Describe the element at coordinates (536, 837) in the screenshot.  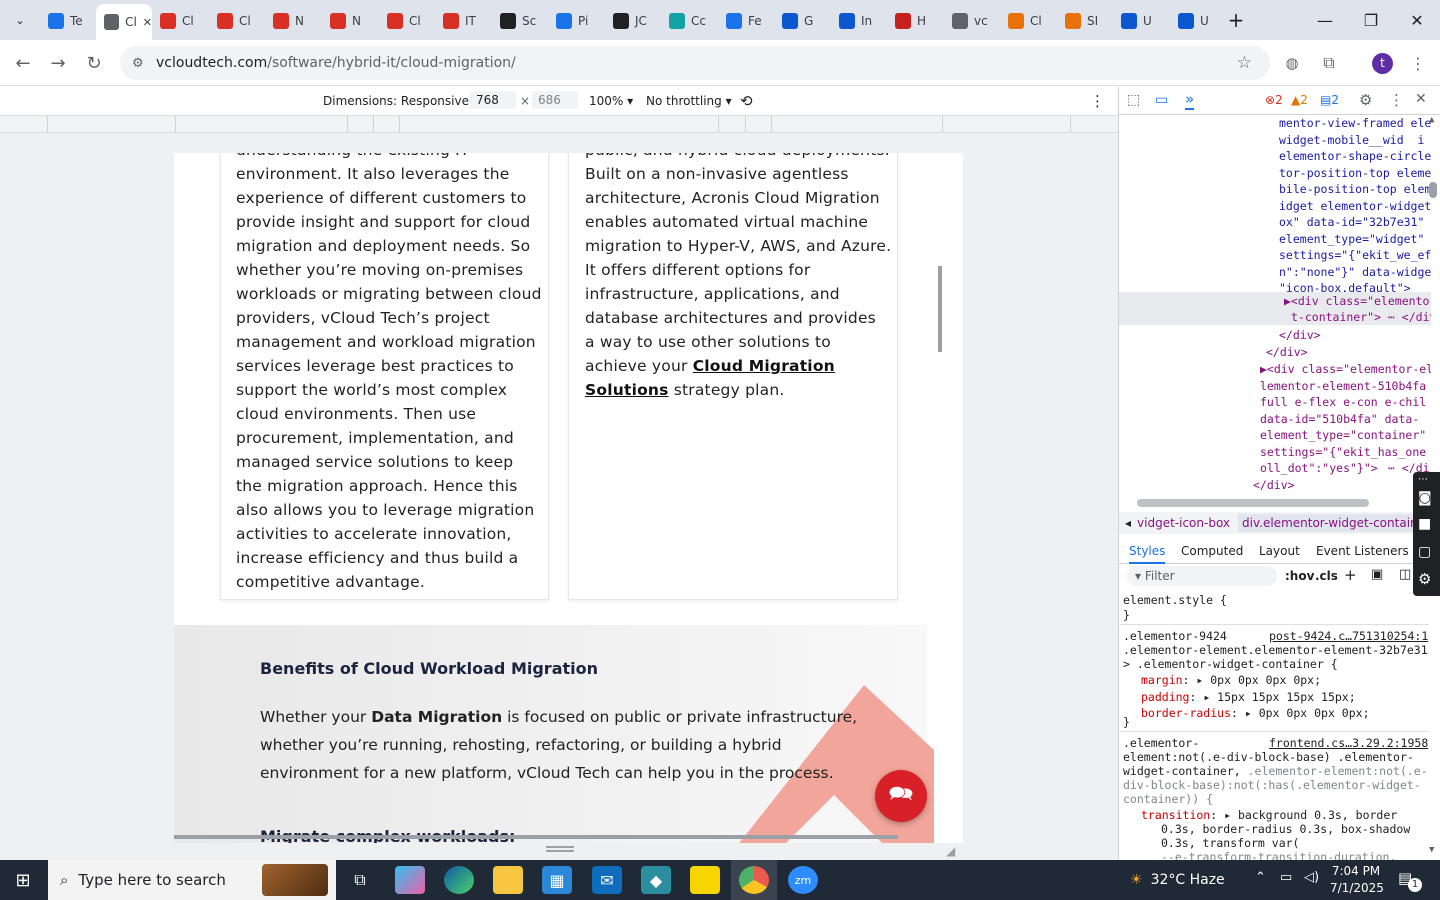
I see `page-horizontal-scrollbar` at that location.